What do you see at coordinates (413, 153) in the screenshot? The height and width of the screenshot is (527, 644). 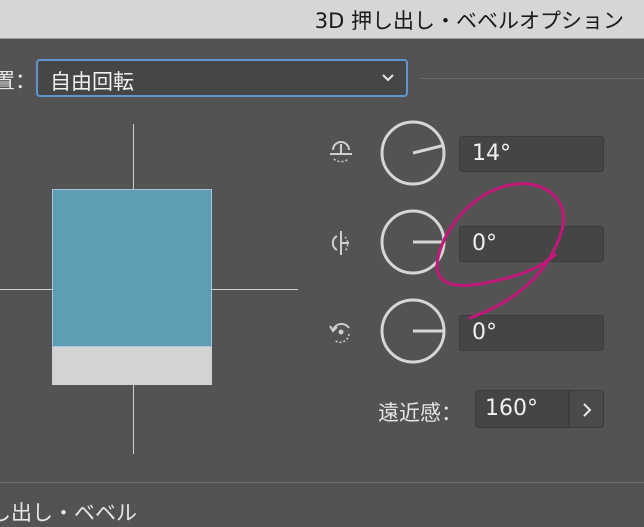 I see `rotate-x-dial` at bounding box center [413, 153].